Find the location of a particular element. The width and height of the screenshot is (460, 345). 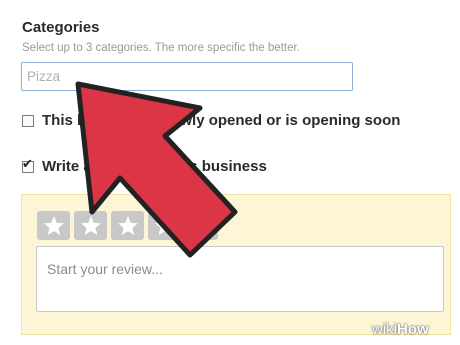

star-rating is located at coordinates (129, 225).